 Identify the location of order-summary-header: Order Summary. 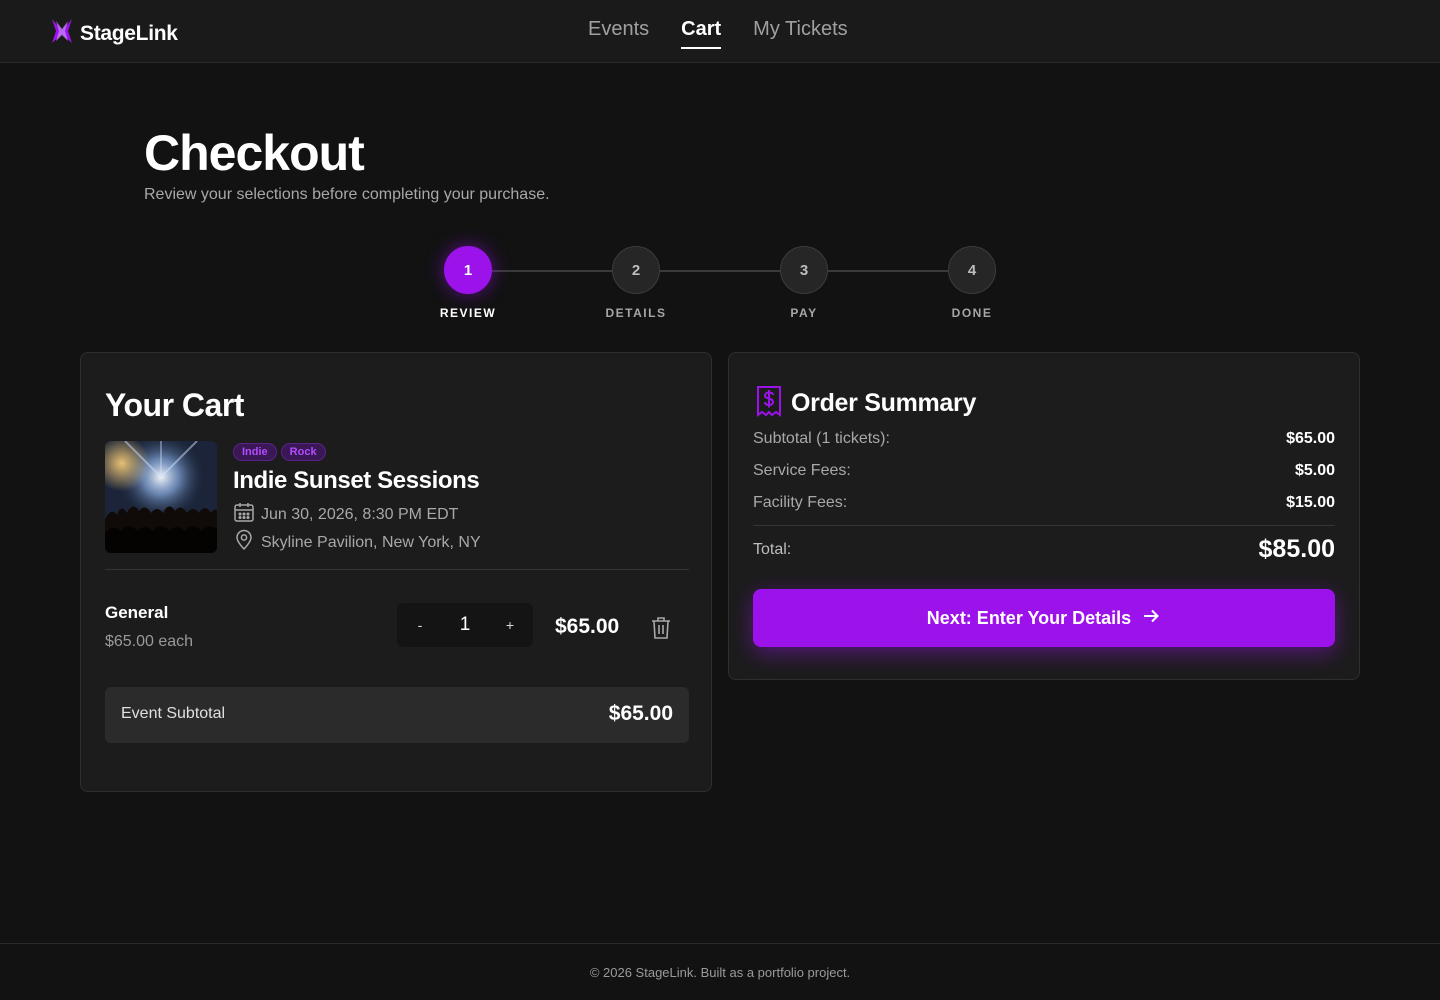
(865, 403).